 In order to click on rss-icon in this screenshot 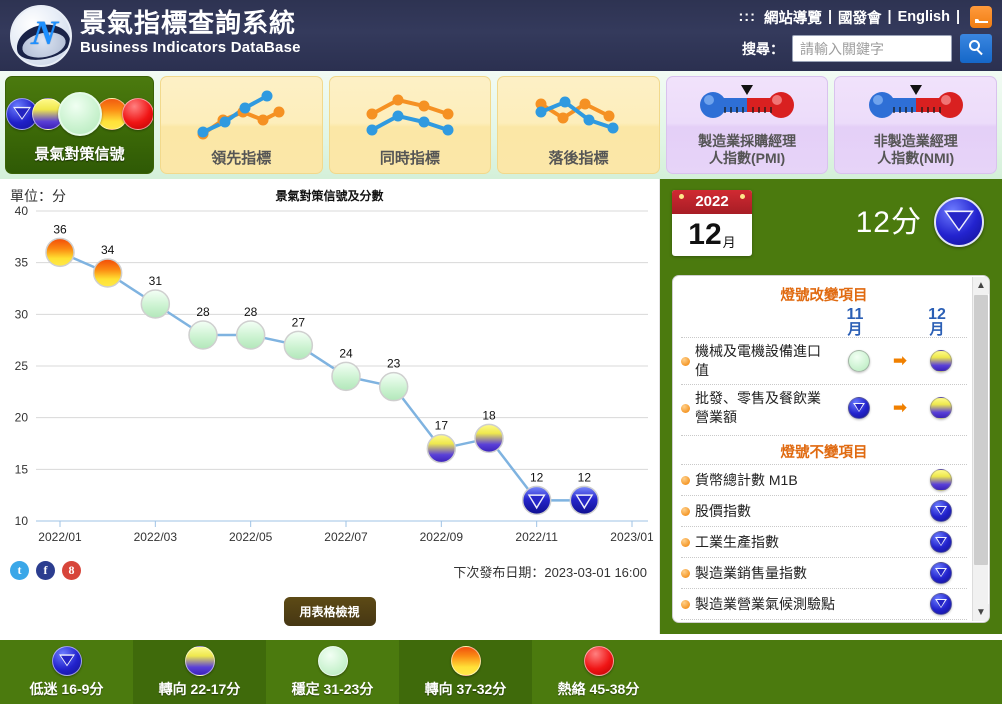, I will do `click(981, 17)`.